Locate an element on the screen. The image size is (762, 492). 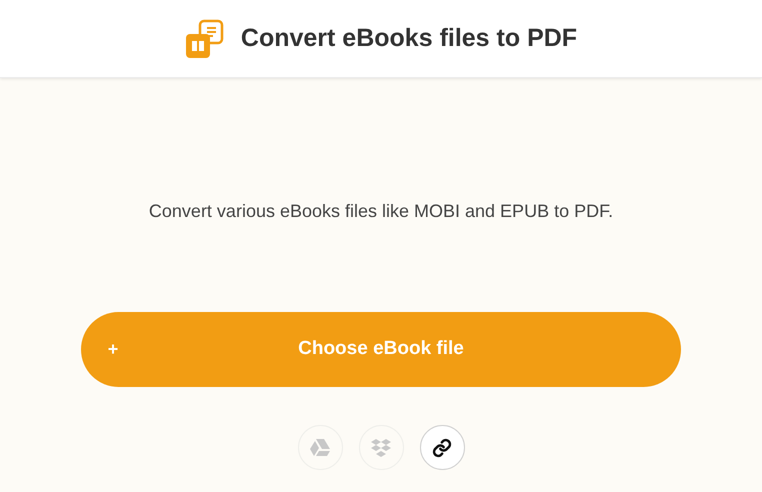
link-icon is located at coordinates (442, 448).